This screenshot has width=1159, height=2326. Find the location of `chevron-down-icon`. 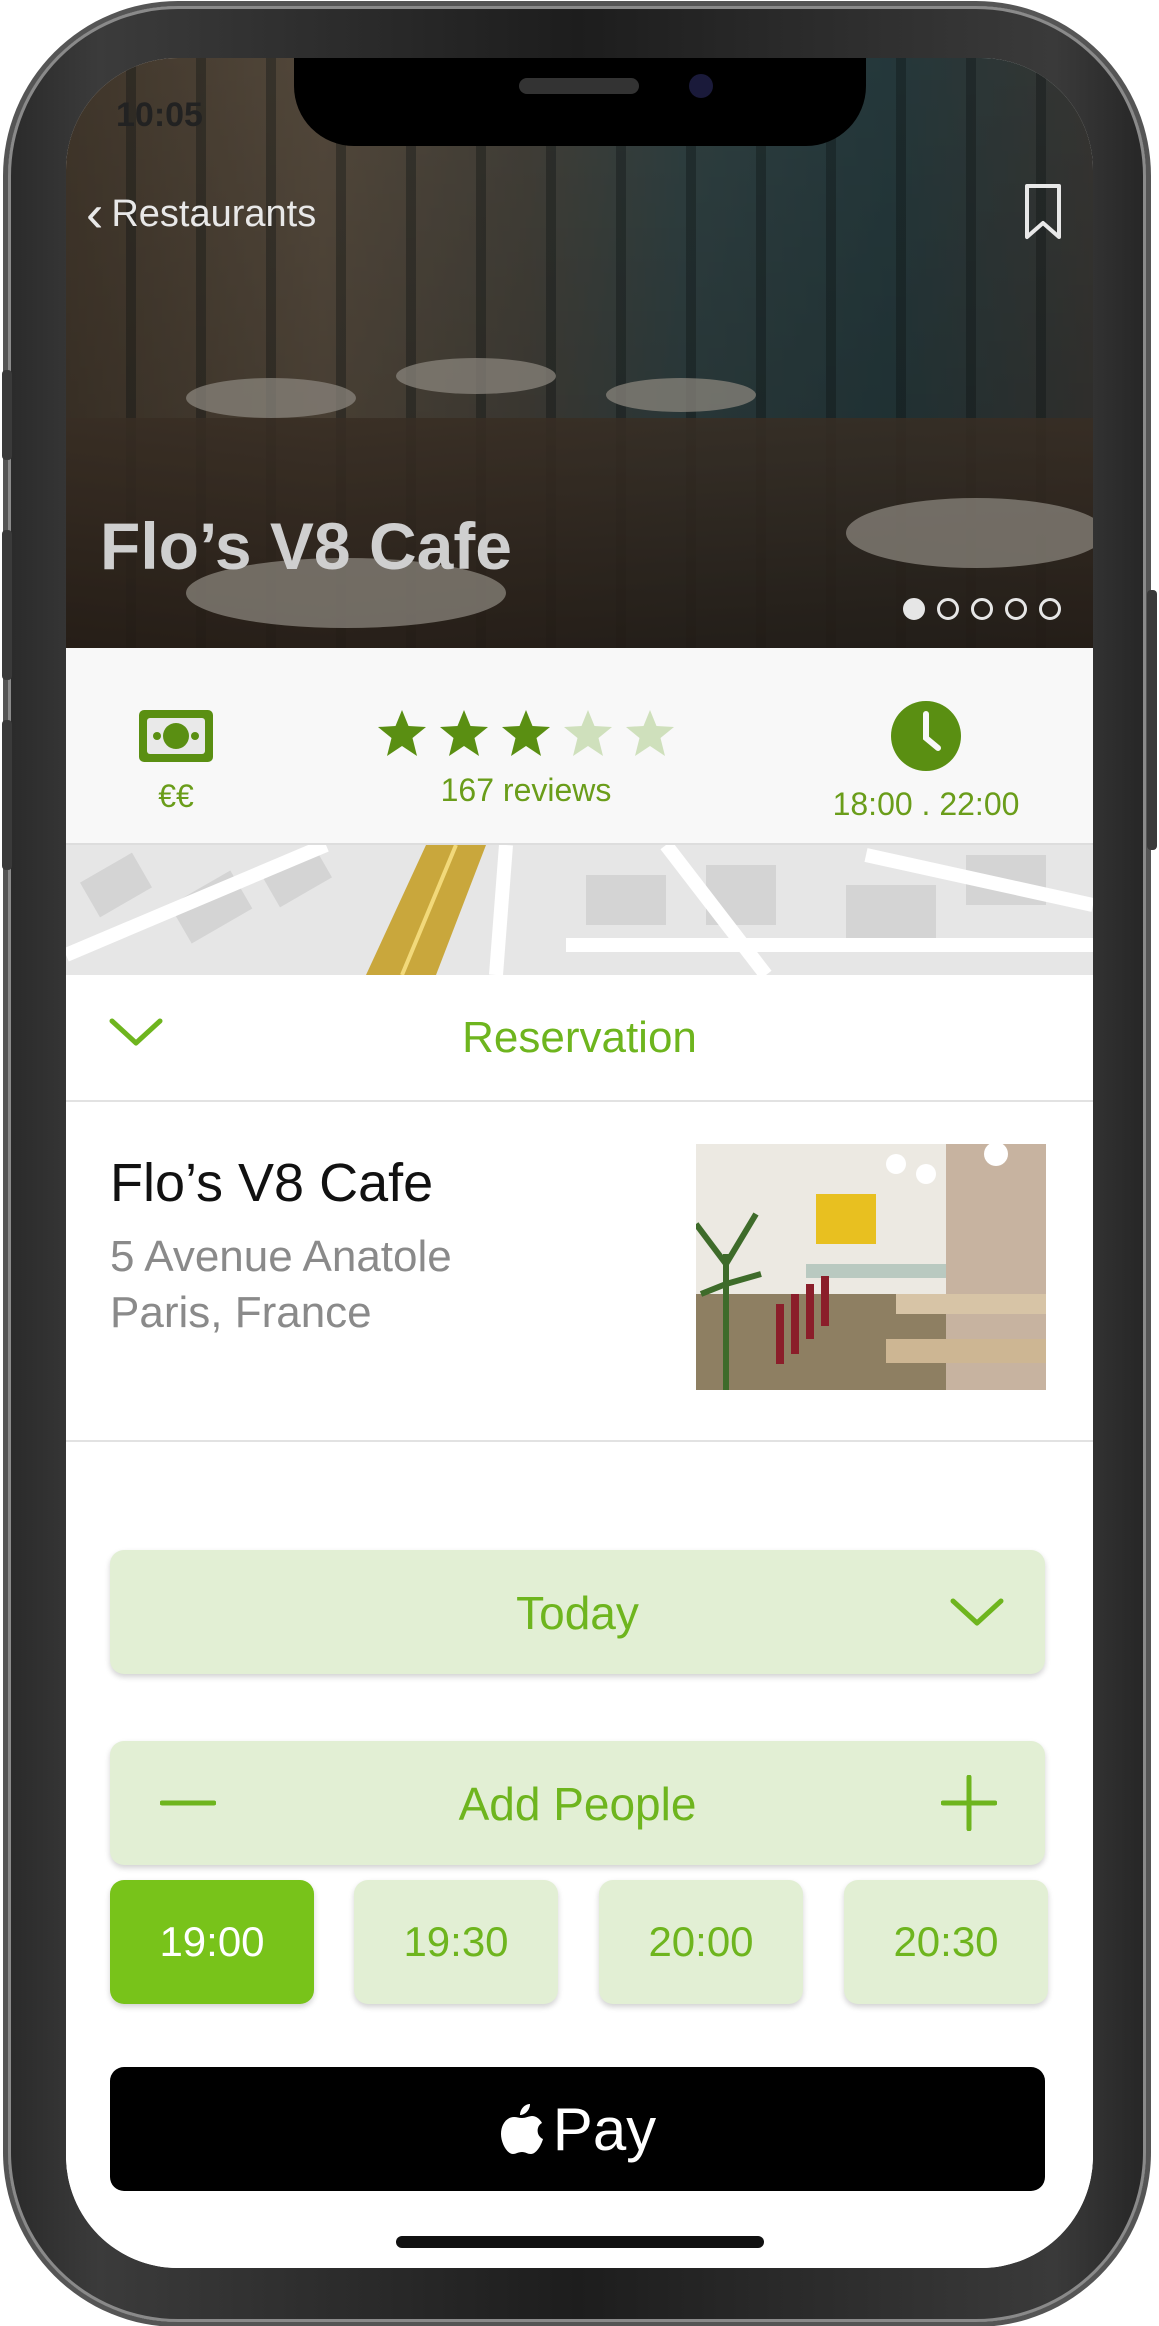

chevron-down-icon is located at coordinates (977, 1612).